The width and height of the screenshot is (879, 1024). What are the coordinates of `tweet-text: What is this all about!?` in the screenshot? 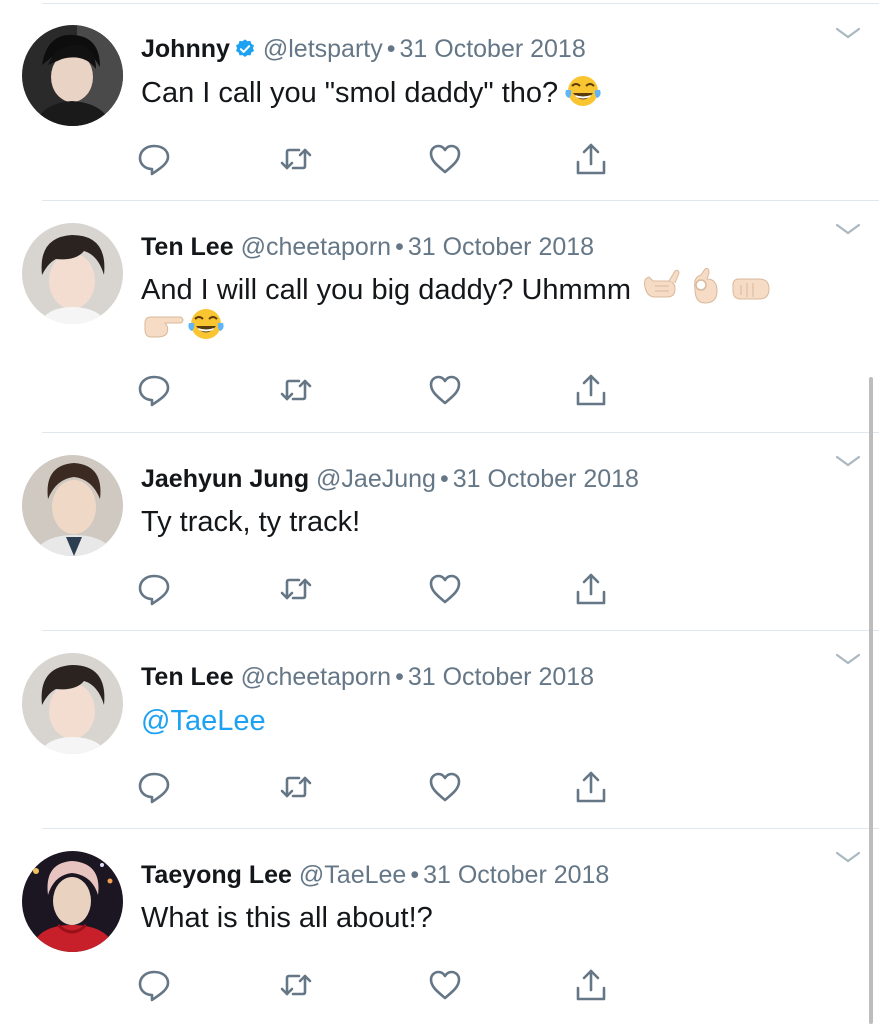 It's located at (287, 918).